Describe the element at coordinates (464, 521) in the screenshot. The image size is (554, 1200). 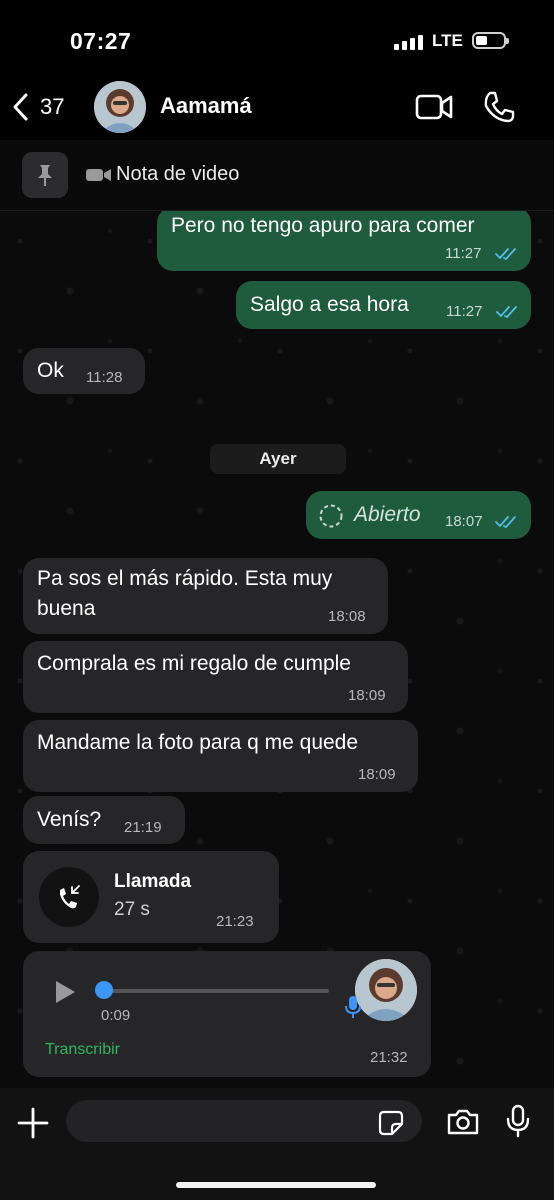
I see `message-time: 18:07` at that location.